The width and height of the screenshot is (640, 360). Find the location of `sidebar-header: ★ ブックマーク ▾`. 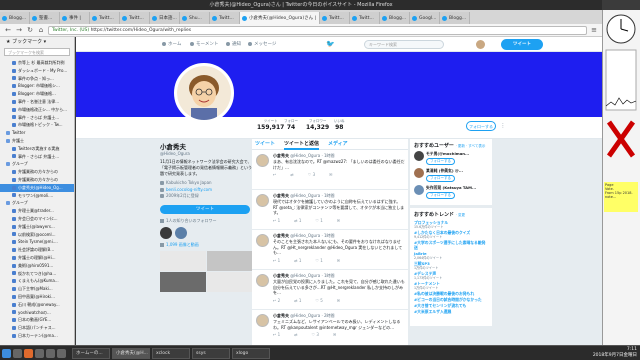

sidebar-header: ★ ブックマーク ▾ is located at coordinates (37, 42).